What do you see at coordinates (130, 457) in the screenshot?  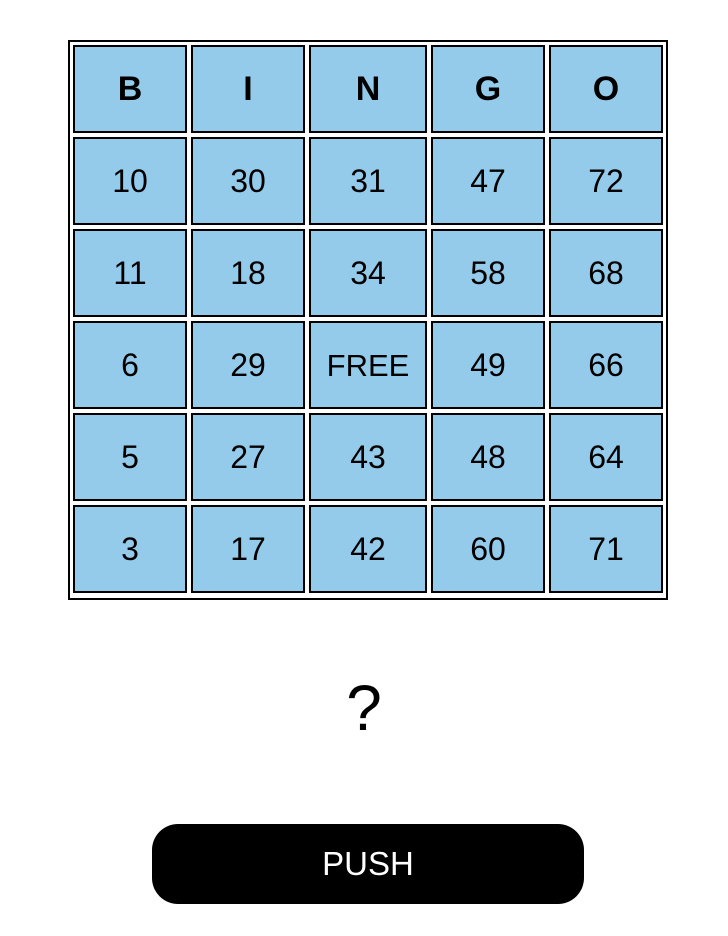 I see `bingo-cell: 5` at bounding box center [130, 457].